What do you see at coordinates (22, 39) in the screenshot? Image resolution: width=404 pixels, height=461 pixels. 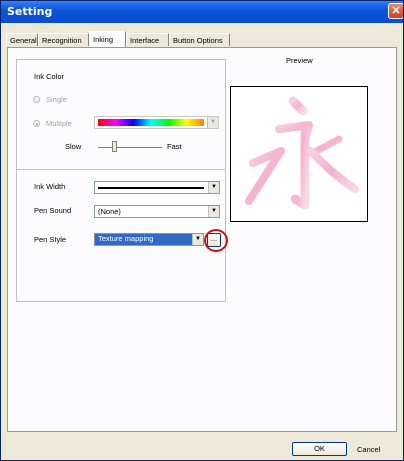 I see `tab-general: General` at bounding box center [22, 39].